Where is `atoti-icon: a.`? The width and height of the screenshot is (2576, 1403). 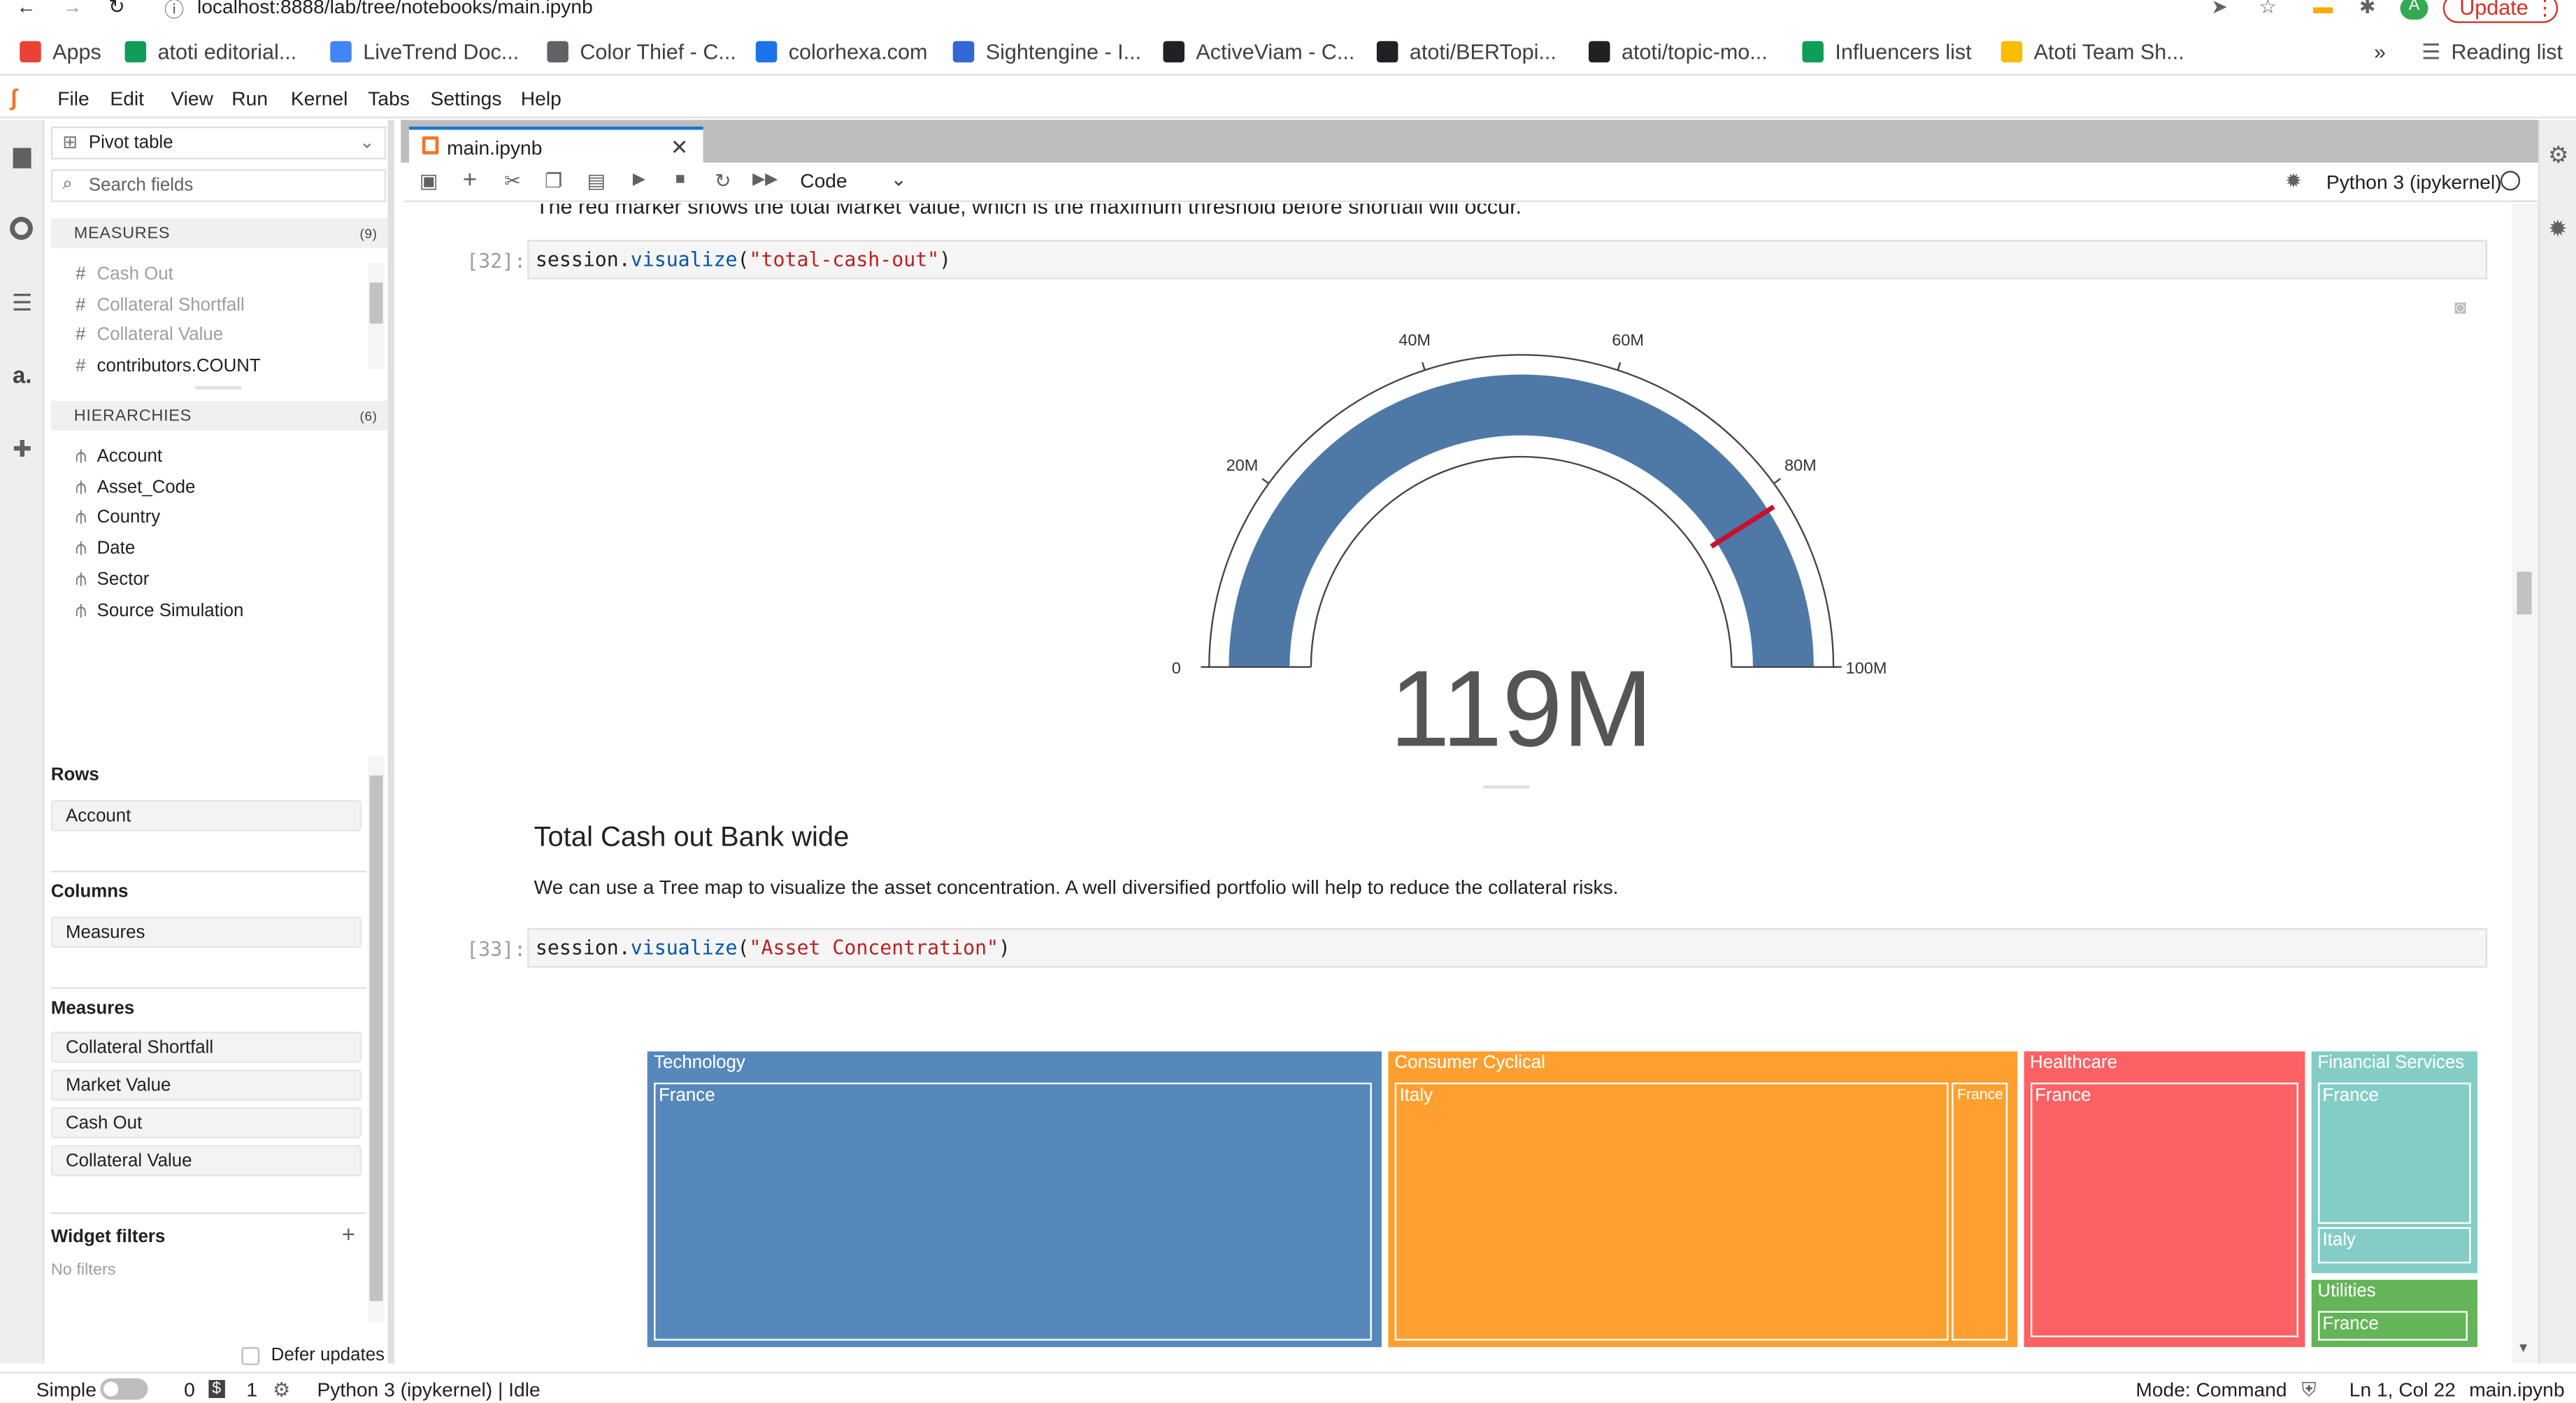 atoti-icon: a. is located at coordinates (22, 375).